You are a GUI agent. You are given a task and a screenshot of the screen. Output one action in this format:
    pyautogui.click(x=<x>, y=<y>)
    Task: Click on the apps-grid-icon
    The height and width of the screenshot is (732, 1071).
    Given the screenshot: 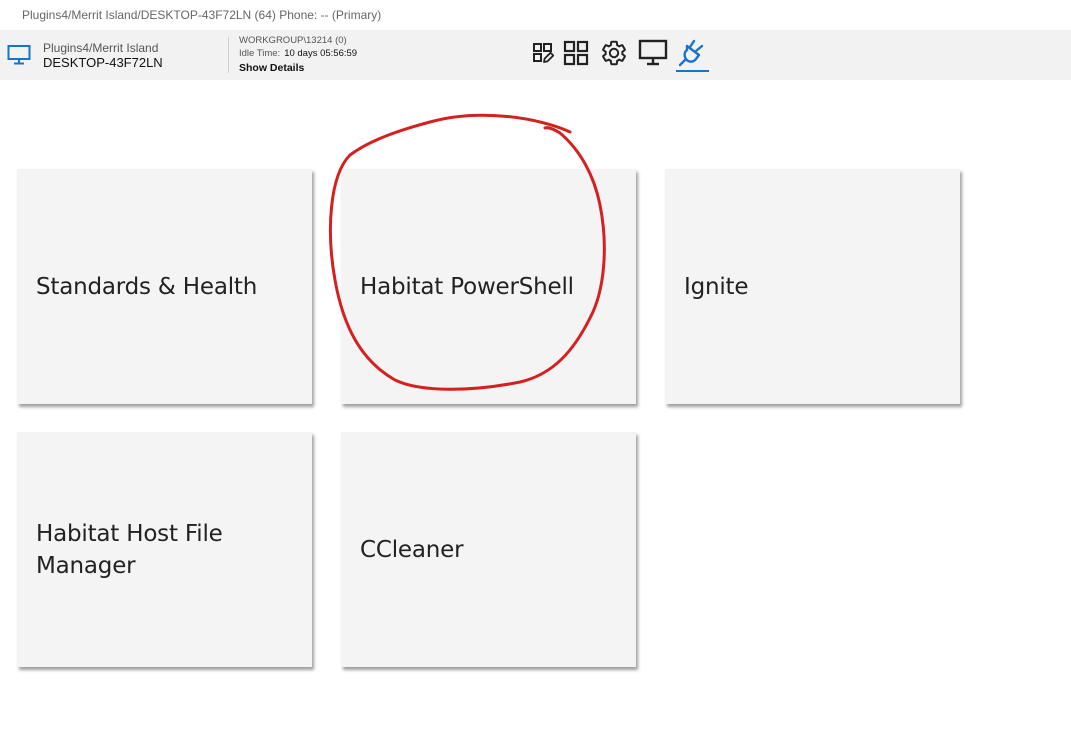 What is the action you would take?
    pyautogui.click(x=576, y=53)
    